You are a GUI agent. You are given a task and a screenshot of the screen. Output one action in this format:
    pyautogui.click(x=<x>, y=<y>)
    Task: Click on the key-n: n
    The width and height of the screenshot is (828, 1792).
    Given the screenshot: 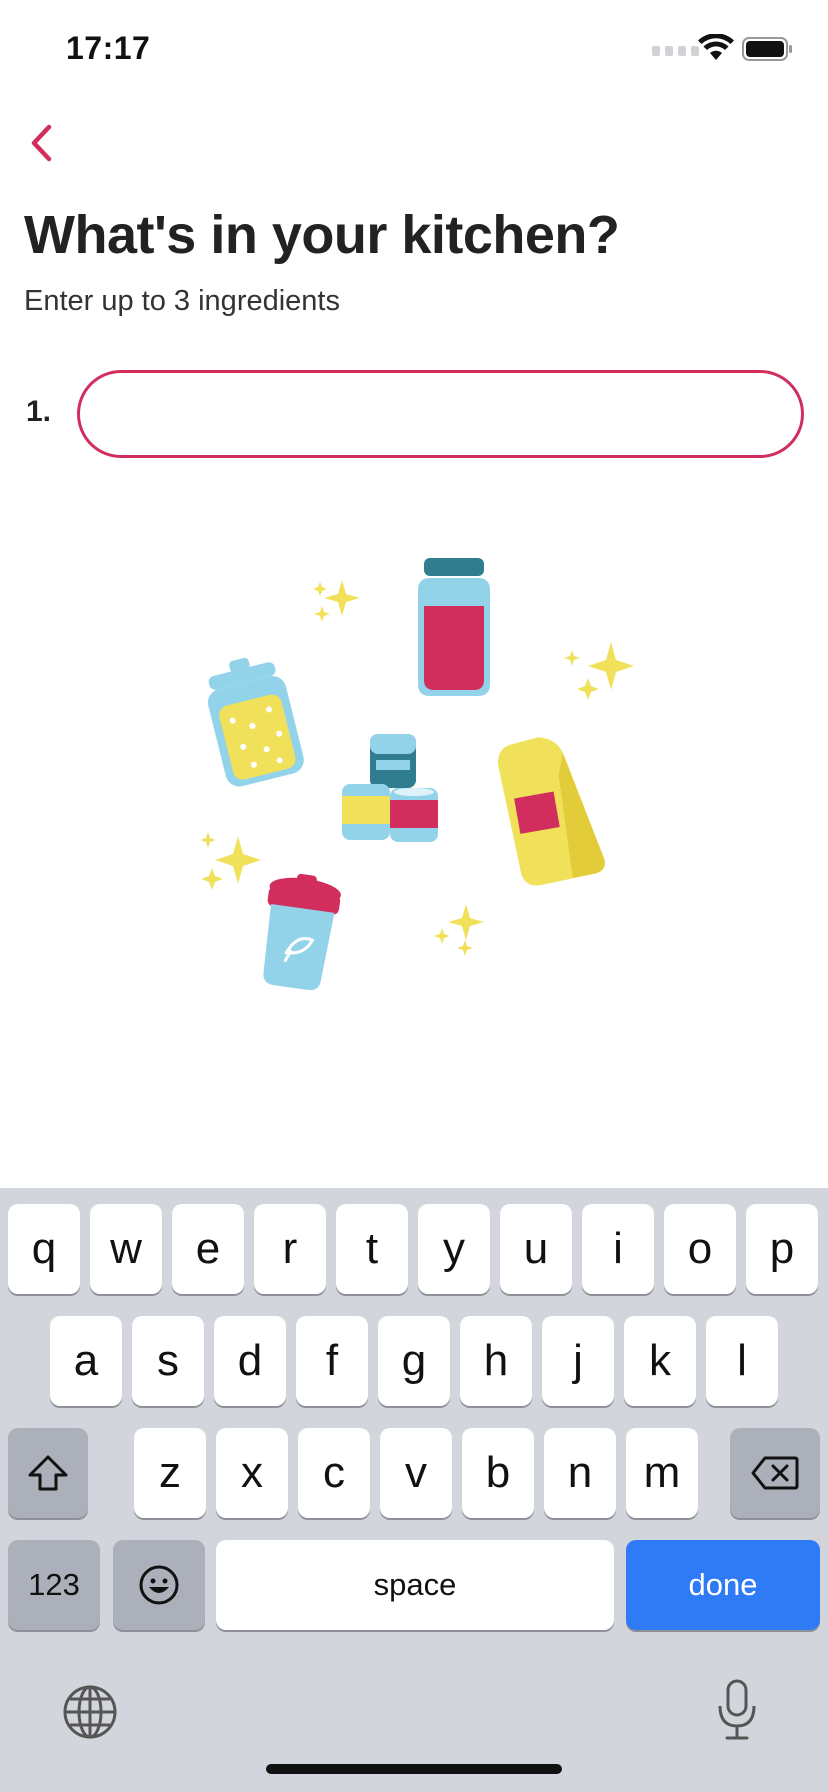 What is the action you would take?
    pyautogui.click(x=580, y=1473)
    